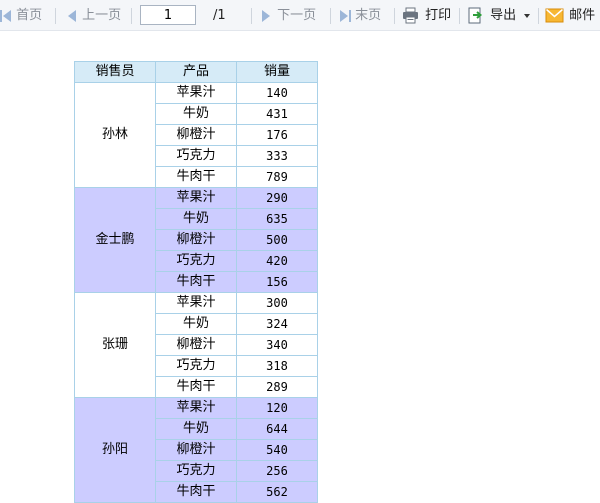 Image resolution: width=600 pixels, height=503 pixels. Describe the element at coordinates (277, 408) in the screenshot. I see `quantity-cell: 120` at that location.